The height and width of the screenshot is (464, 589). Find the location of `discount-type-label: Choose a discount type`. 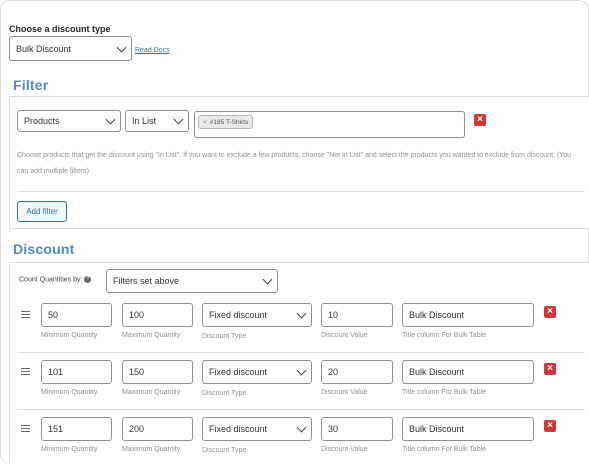

discount-type-label: Choose a discount type is located at coordinates (60, 29).